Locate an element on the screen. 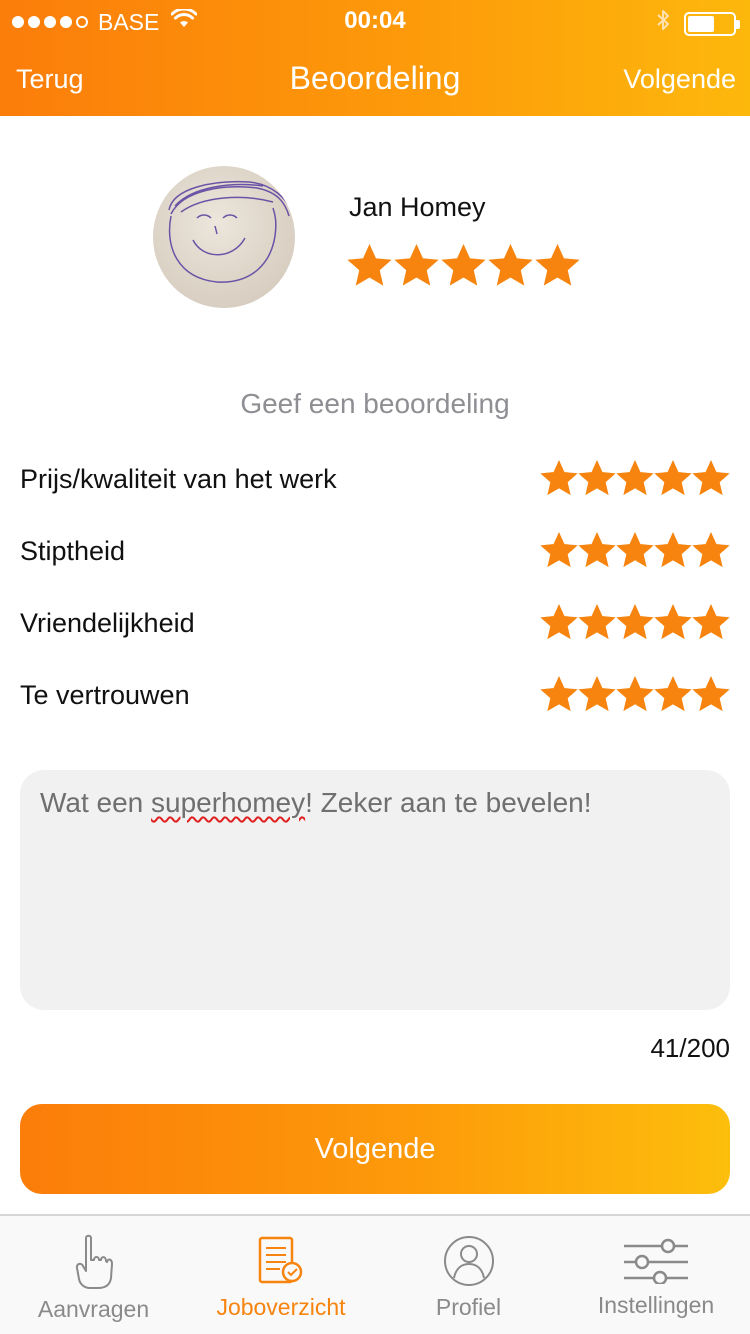 The image size is (750, 1334). status-time: 00:04 is located at coordinates (375, 20).